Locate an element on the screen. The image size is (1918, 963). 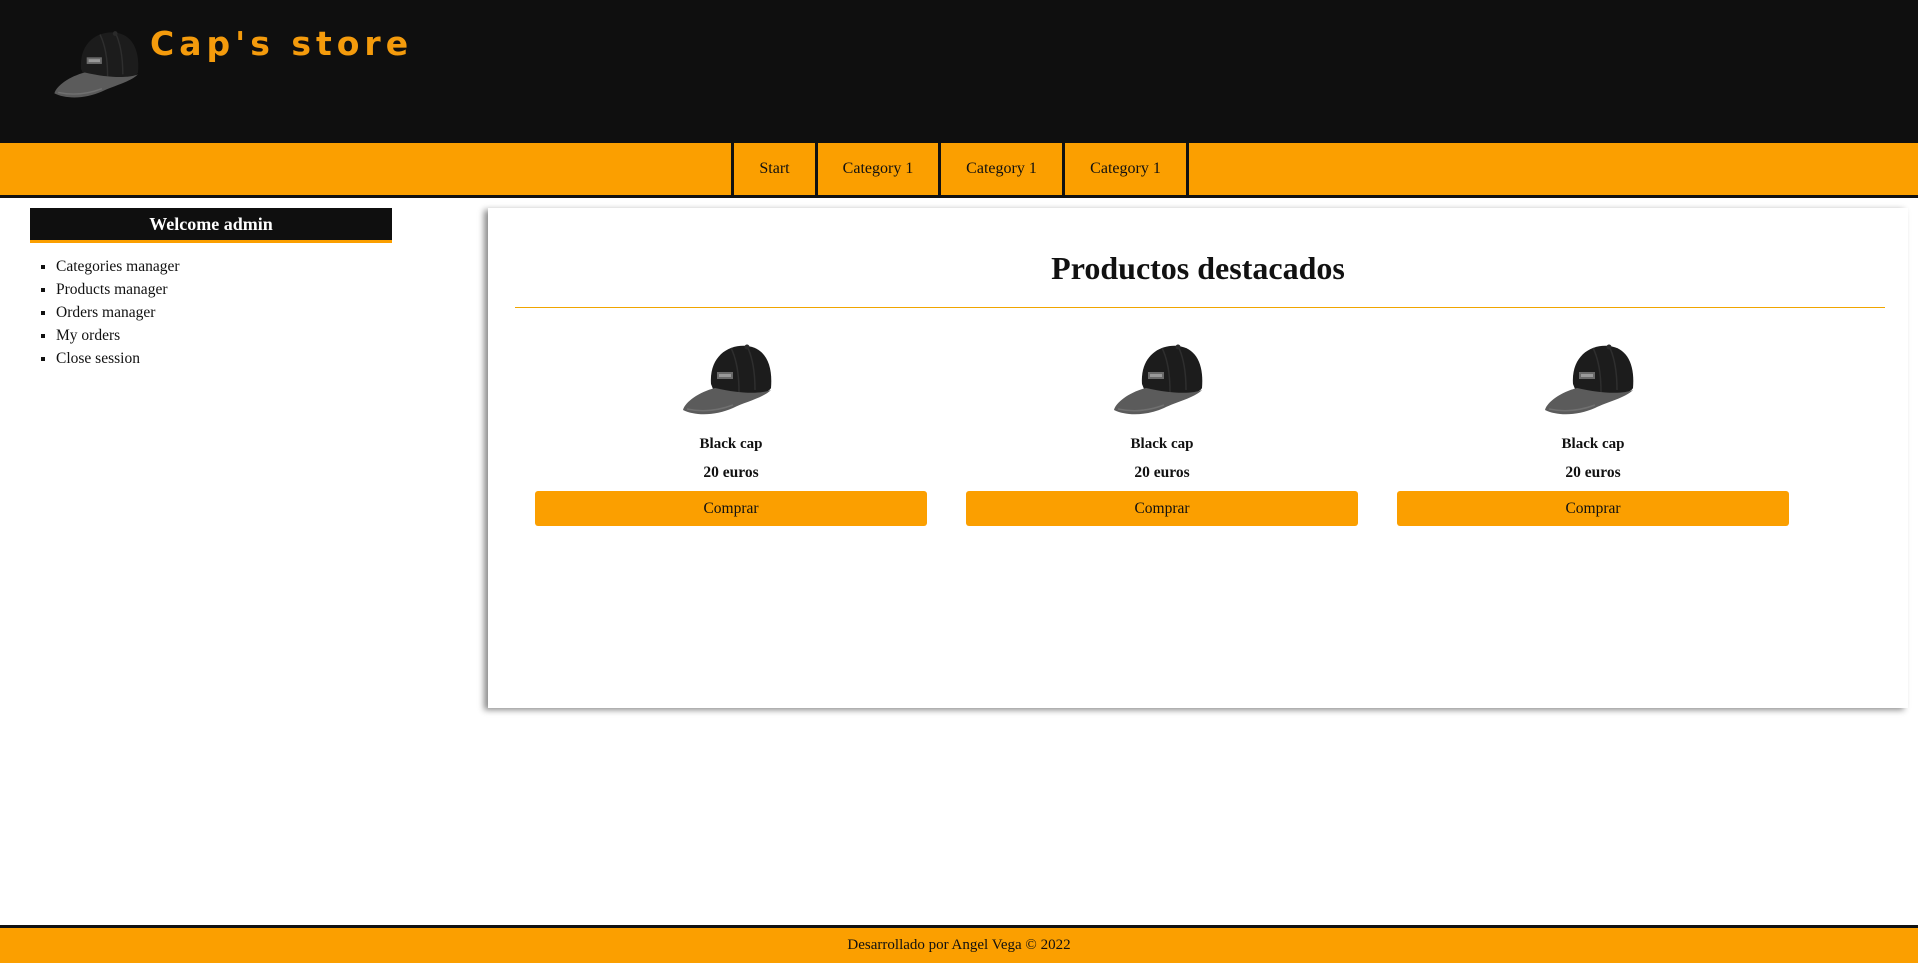
sidebar-item-close-session: Close session is located at coordinates (224, 358).